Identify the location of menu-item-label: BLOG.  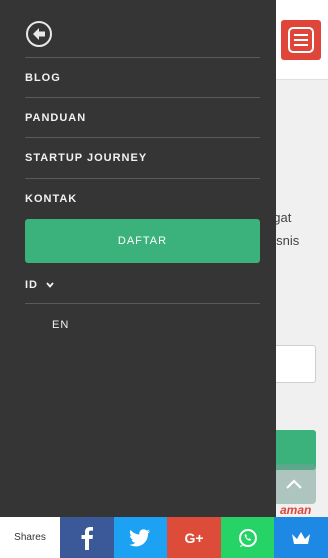
(43, 77).